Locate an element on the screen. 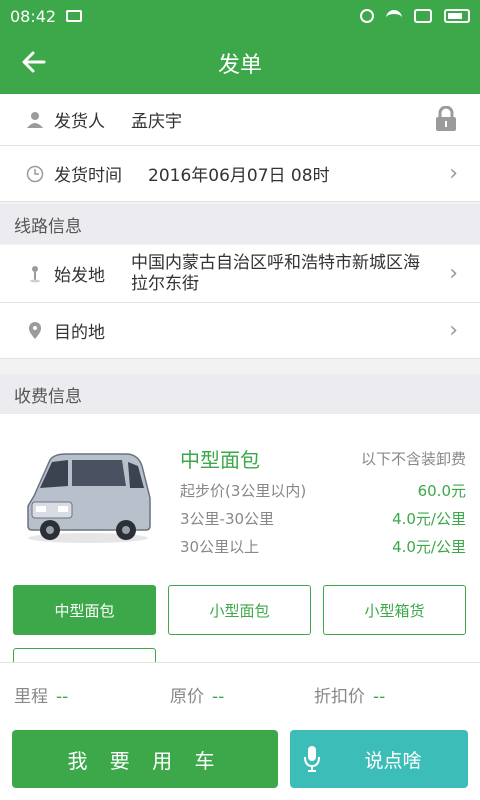 The width and height of the screenshot is (480, 800). vehicle-name: 中型面包 is located at coordinates (220, 460).